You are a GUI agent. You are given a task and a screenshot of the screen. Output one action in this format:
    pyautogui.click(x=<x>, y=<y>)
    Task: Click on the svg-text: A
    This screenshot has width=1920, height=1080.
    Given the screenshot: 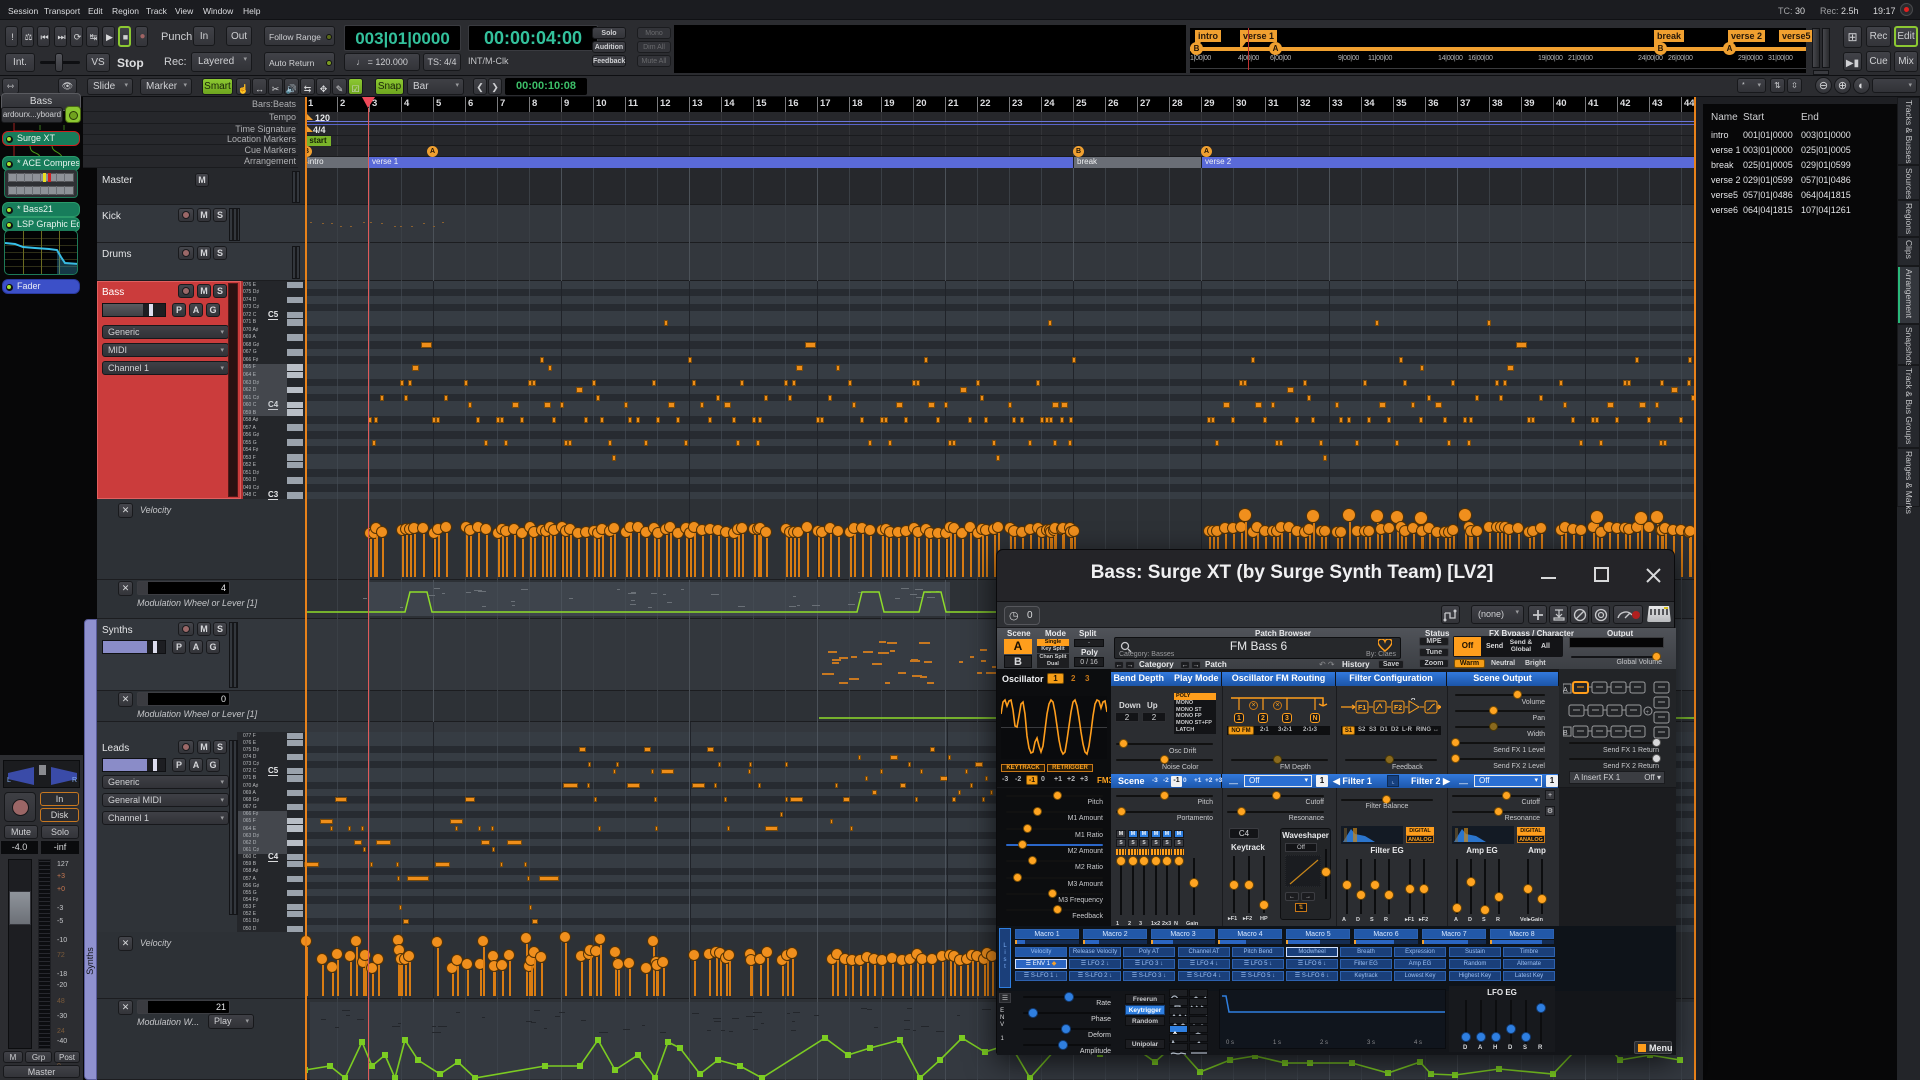 What is the action you would take?
    pyautogui.click(x=1413, y=700)
    